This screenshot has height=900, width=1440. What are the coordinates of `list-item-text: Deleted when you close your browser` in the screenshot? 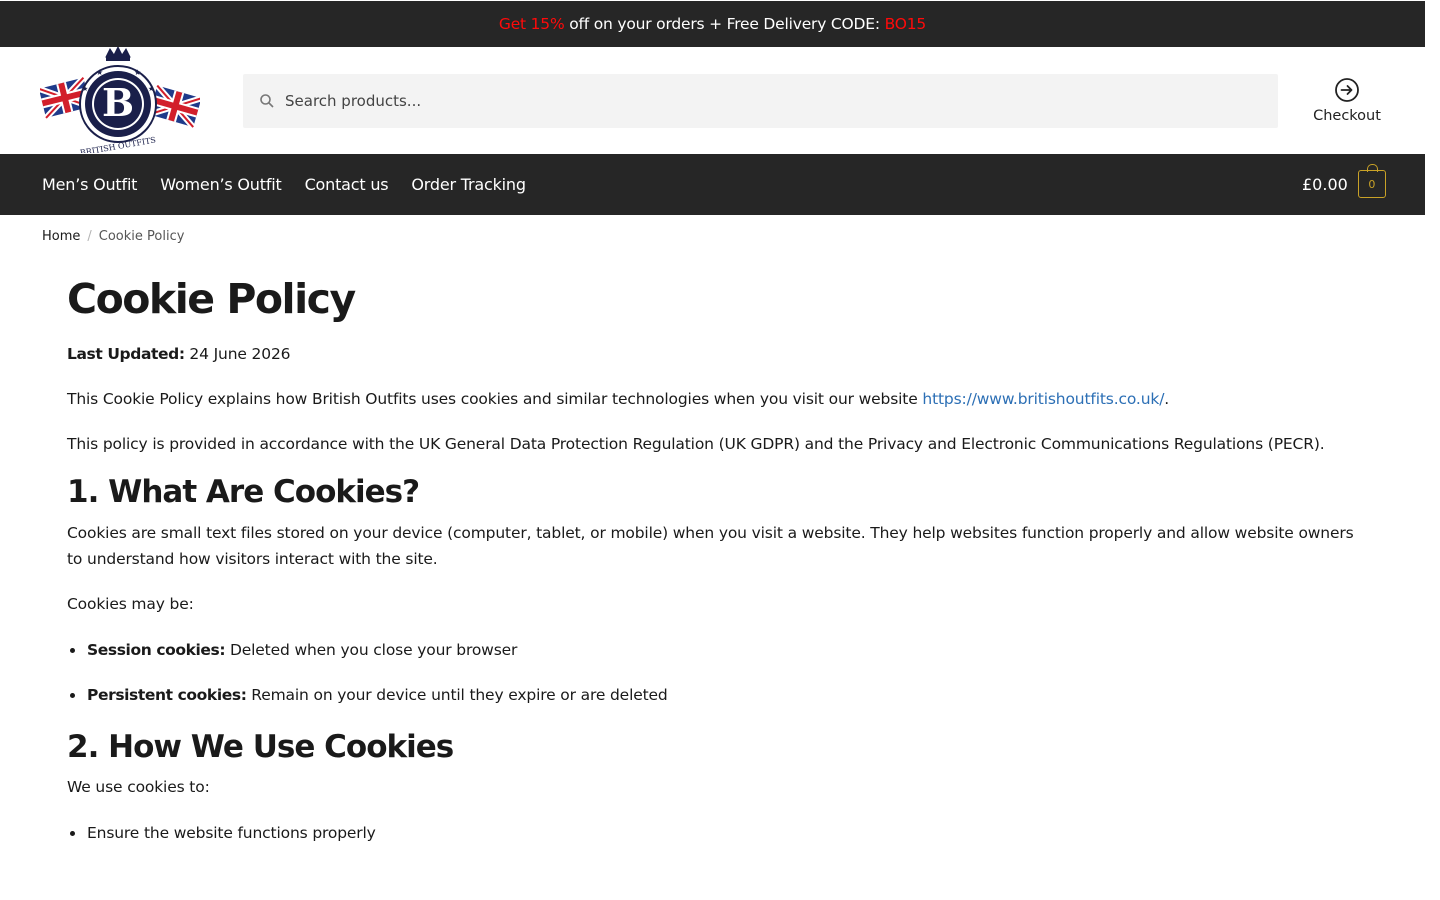 It's located at (371, 650).